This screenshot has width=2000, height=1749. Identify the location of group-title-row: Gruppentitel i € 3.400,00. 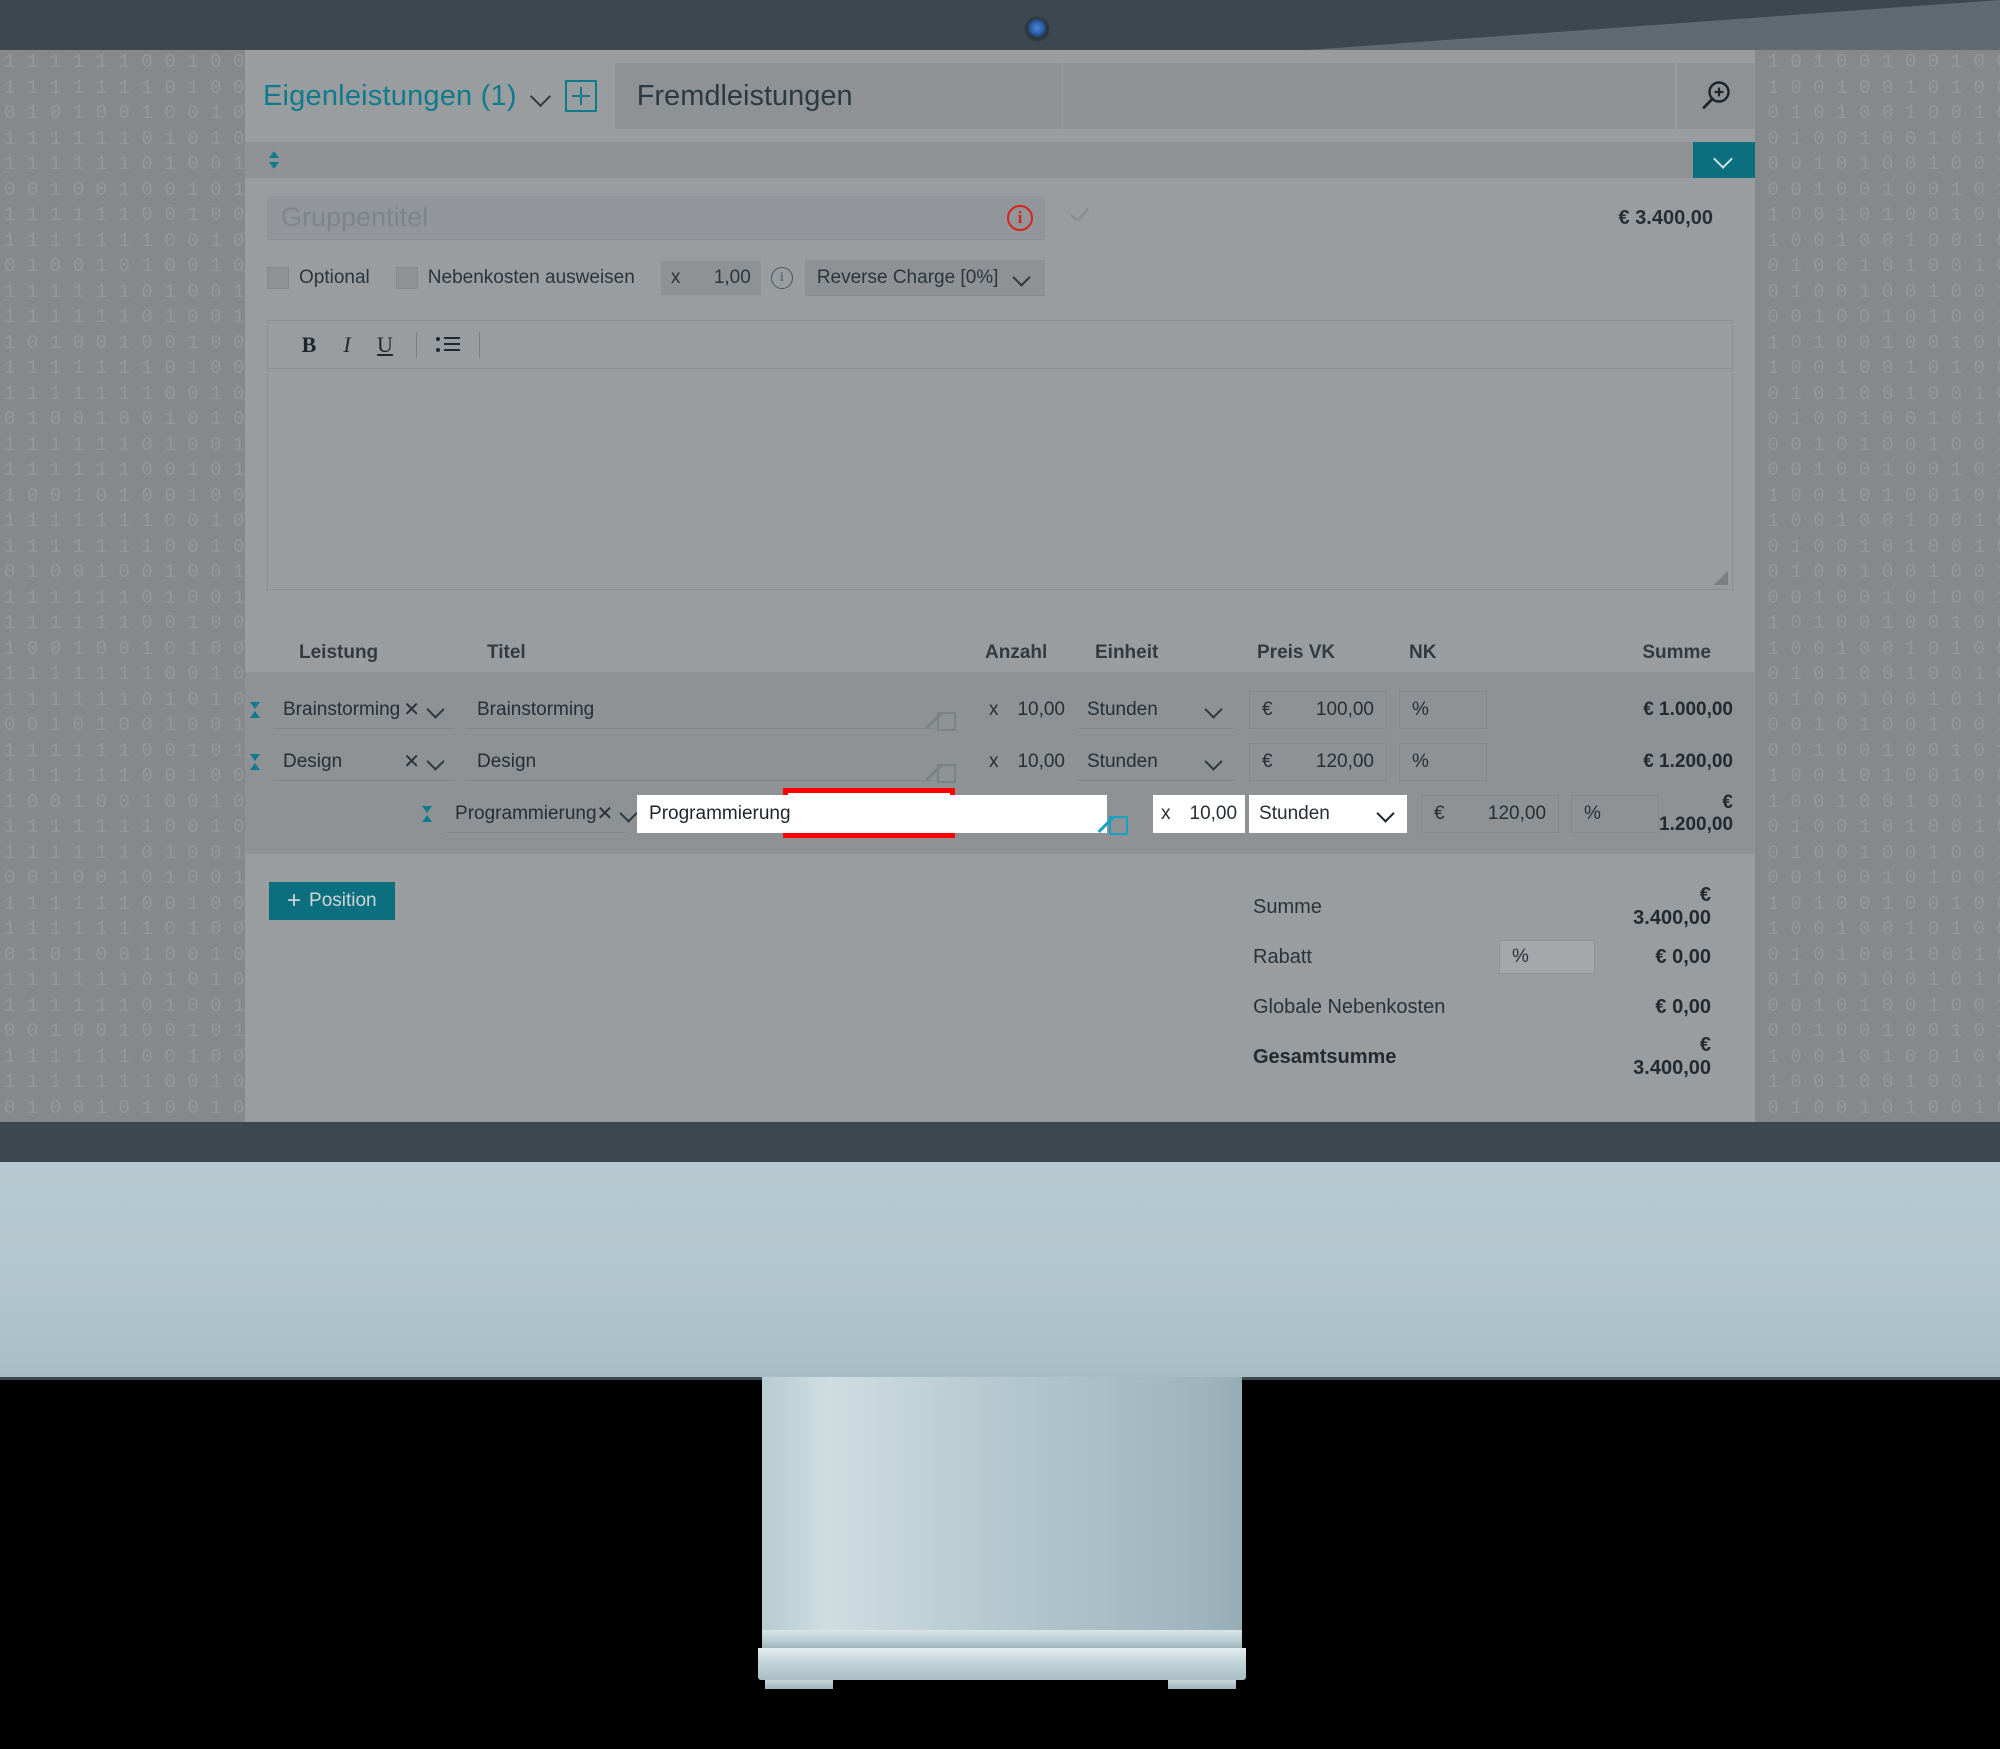
(1000, 209).